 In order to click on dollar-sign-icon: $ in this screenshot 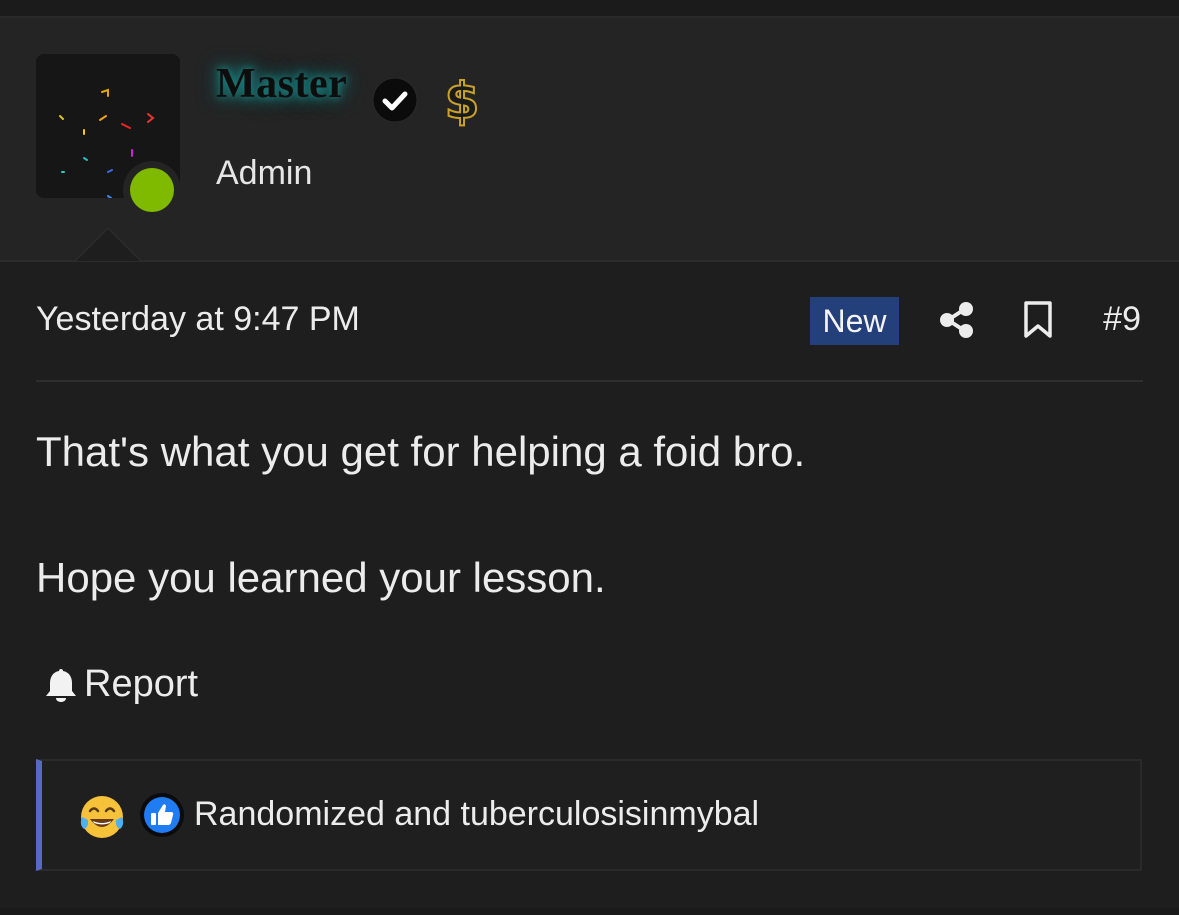, I will do `click(462, 99)`.